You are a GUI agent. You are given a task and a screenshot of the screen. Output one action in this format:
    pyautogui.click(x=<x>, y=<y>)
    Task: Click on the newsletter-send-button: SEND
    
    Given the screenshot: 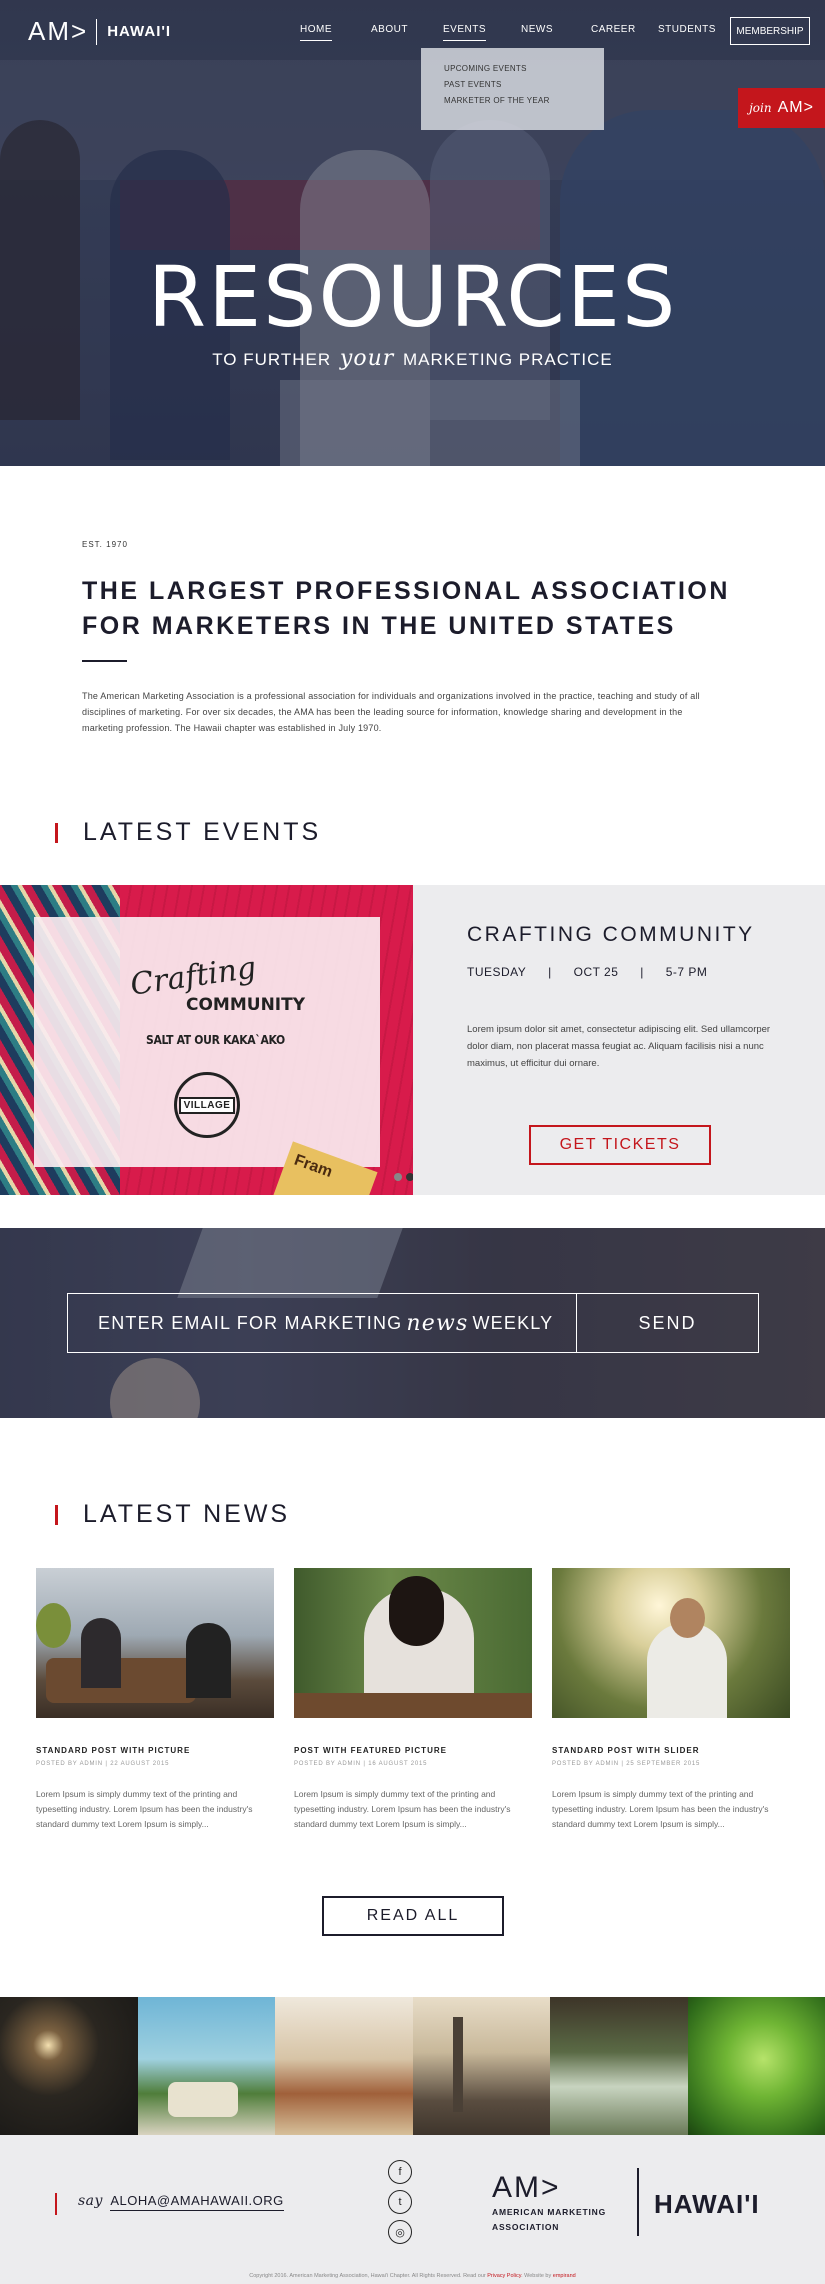 What is the action you would take?
    pyautogui.click(x=668, y=1323)
    